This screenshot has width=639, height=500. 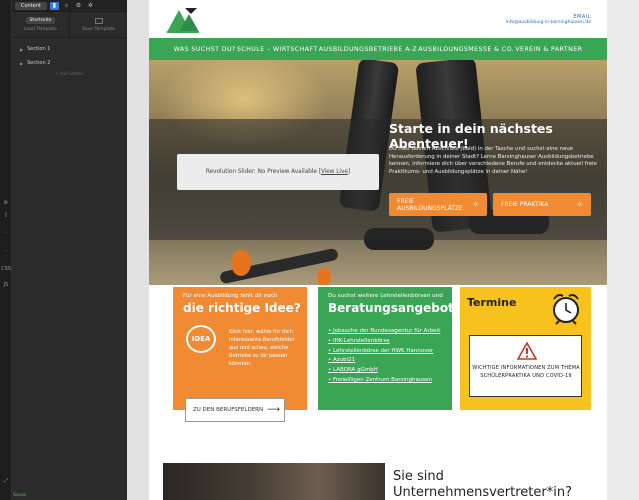 What do you see at coordinates (277, 49) in the screenshot?
I see `nav-item-schule-wirtschaft: SCHULE – WIRTSCHAFT` at bounding box center [277, 49].